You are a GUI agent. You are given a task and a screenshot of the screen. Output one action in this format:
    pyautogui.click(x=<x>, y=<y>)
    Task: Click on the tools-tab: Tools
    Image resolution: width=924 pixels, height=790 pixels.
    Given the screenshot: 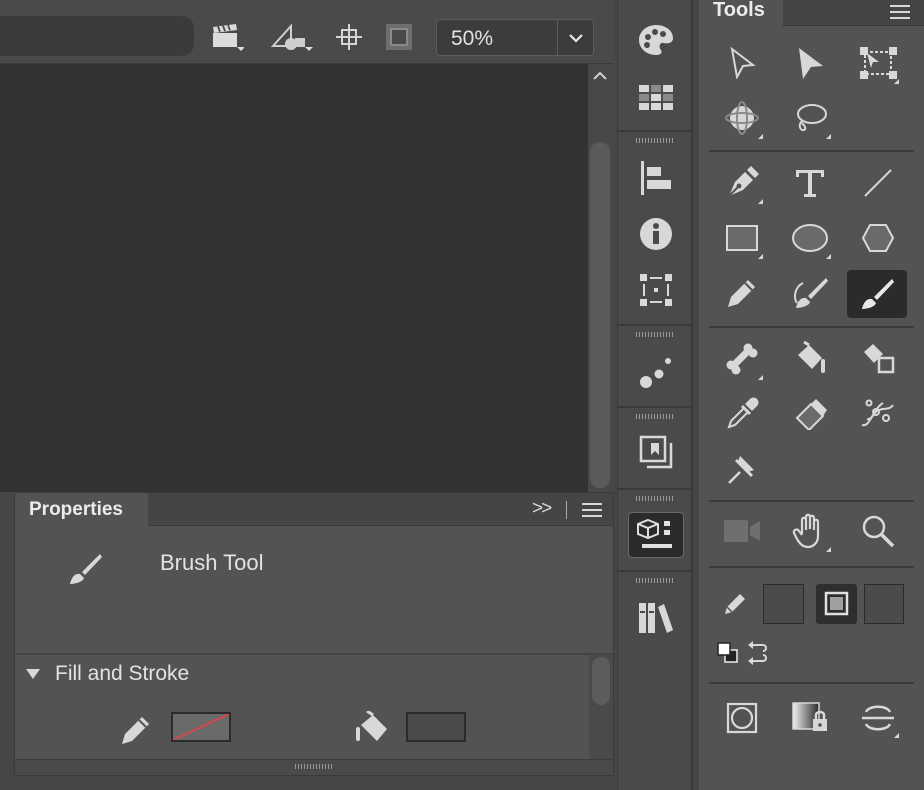 What is the action you would take?
    pyautogui.click(x=741, y=13)
    